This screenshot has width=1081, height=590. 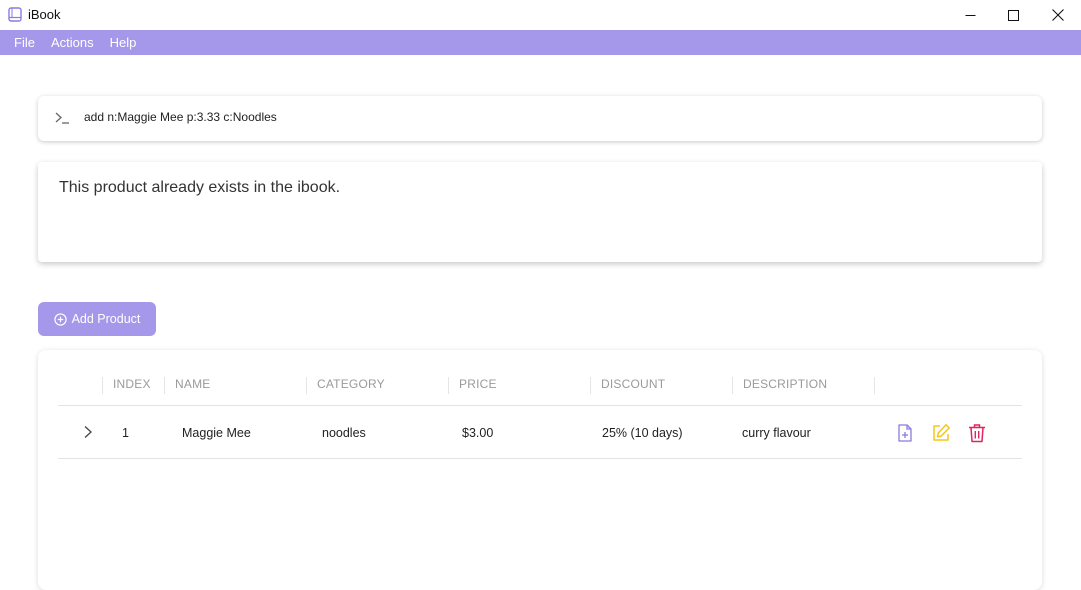 I want to click on header-description: DESCRIPTION, so click(x=785, y=384).